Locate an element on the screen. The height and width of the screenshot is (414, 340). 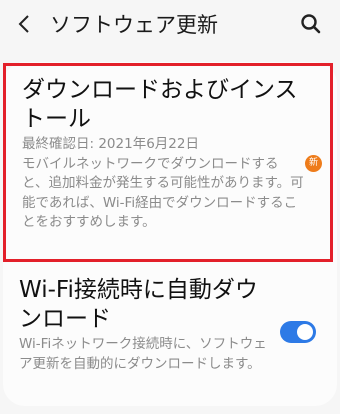
search-icon is located at coordinates (311, 24).